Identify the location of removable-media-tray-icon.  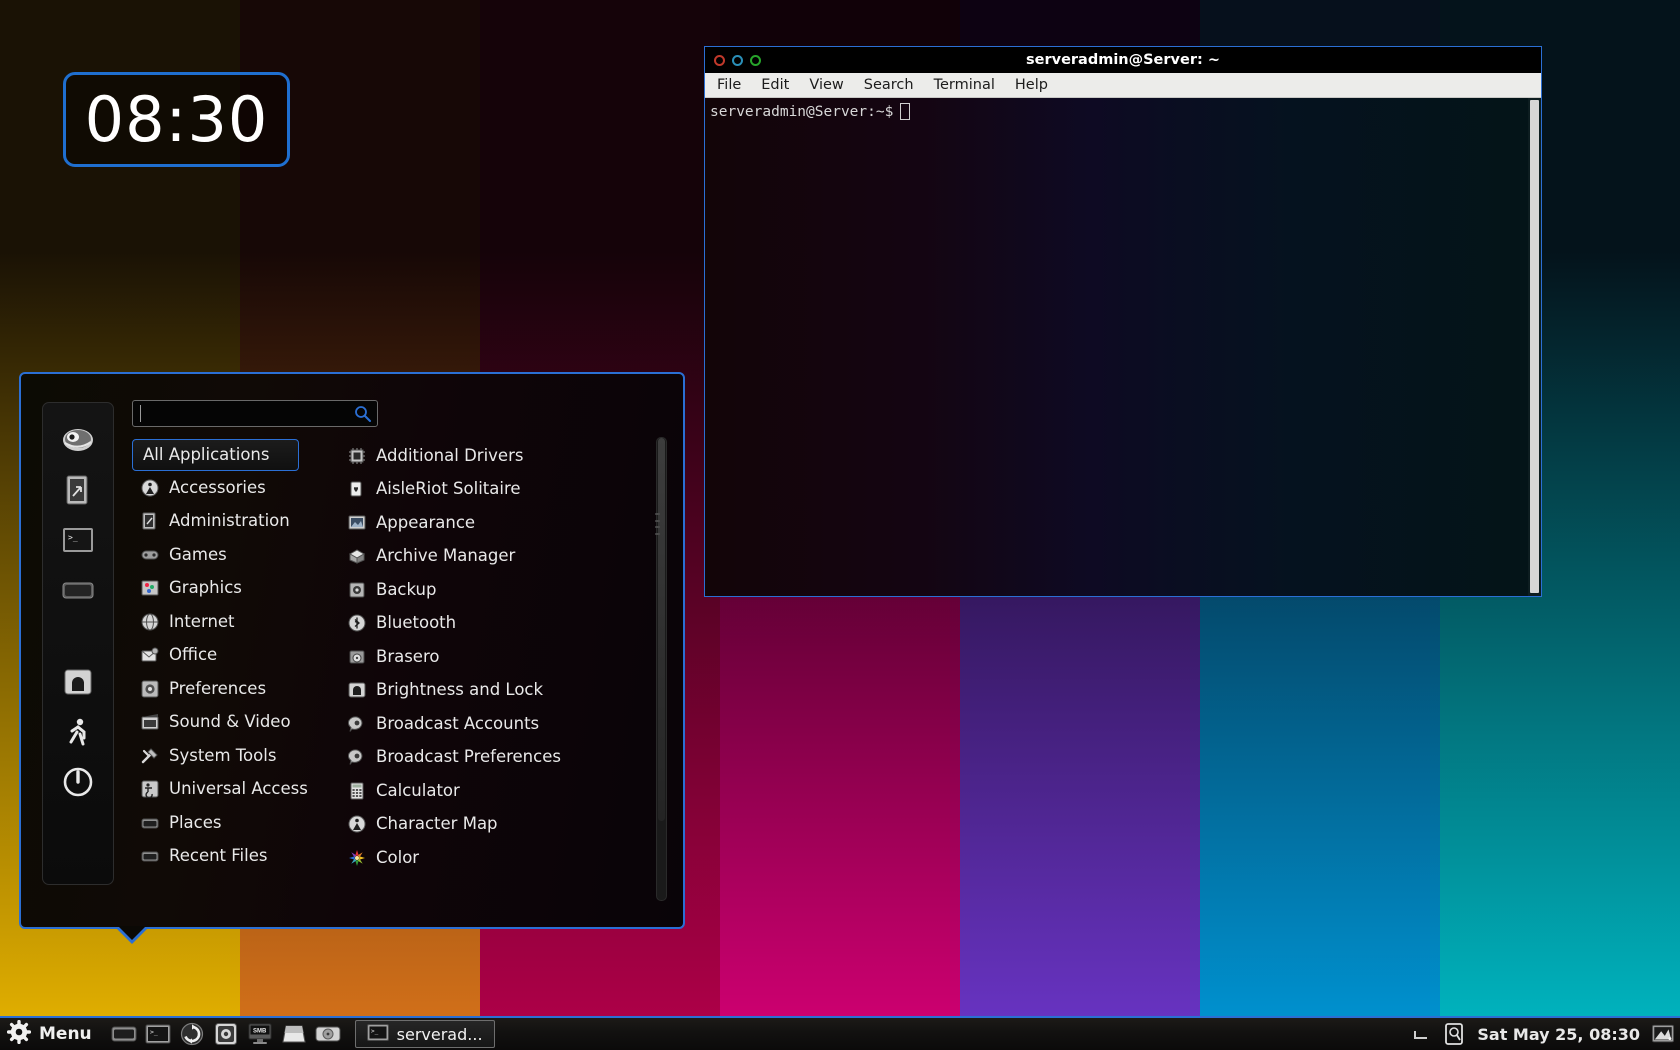
(1454, 1034).